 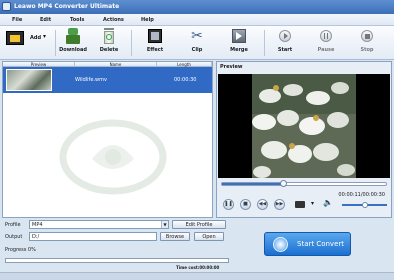 I want to click on rewind-button: ◀◀, so click(x=262, y=204).